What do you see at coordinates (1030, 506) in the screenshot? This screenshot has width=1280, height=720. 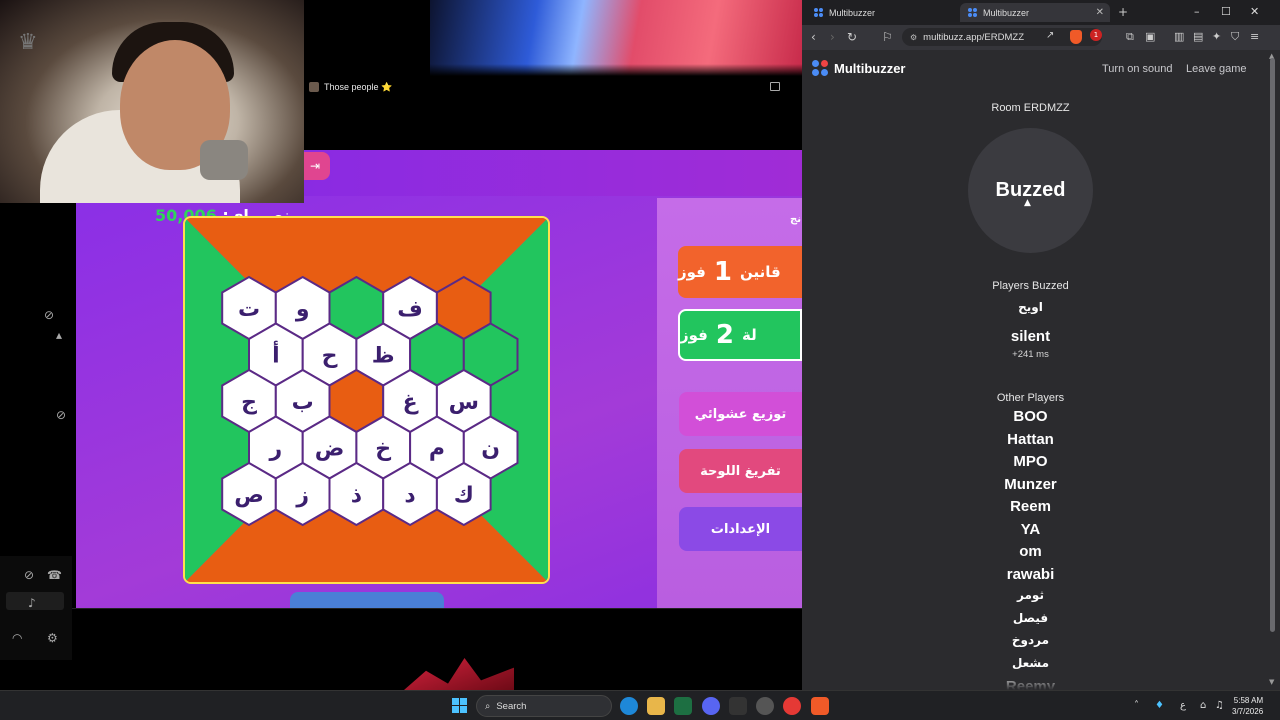 I see `other-player: Reem` at bounding box center [1030, 506].